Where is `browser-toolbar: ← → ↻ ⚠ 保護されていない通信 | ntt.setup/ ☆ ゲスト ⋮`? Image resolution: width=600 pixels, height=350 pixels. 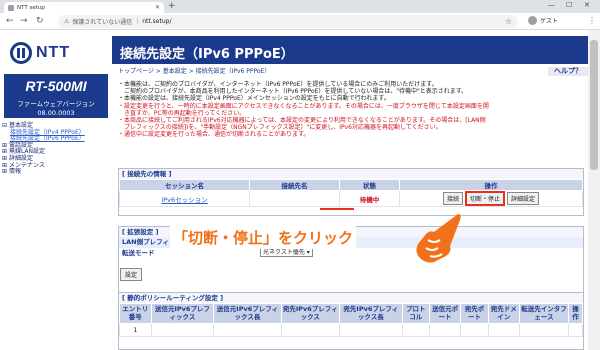 browser-toolbar: ← → ↻ ⚠ 保護されていない通信 | ntt.setup/ ☆ ゲスト ⋮ is located at coordinates (300, 21).